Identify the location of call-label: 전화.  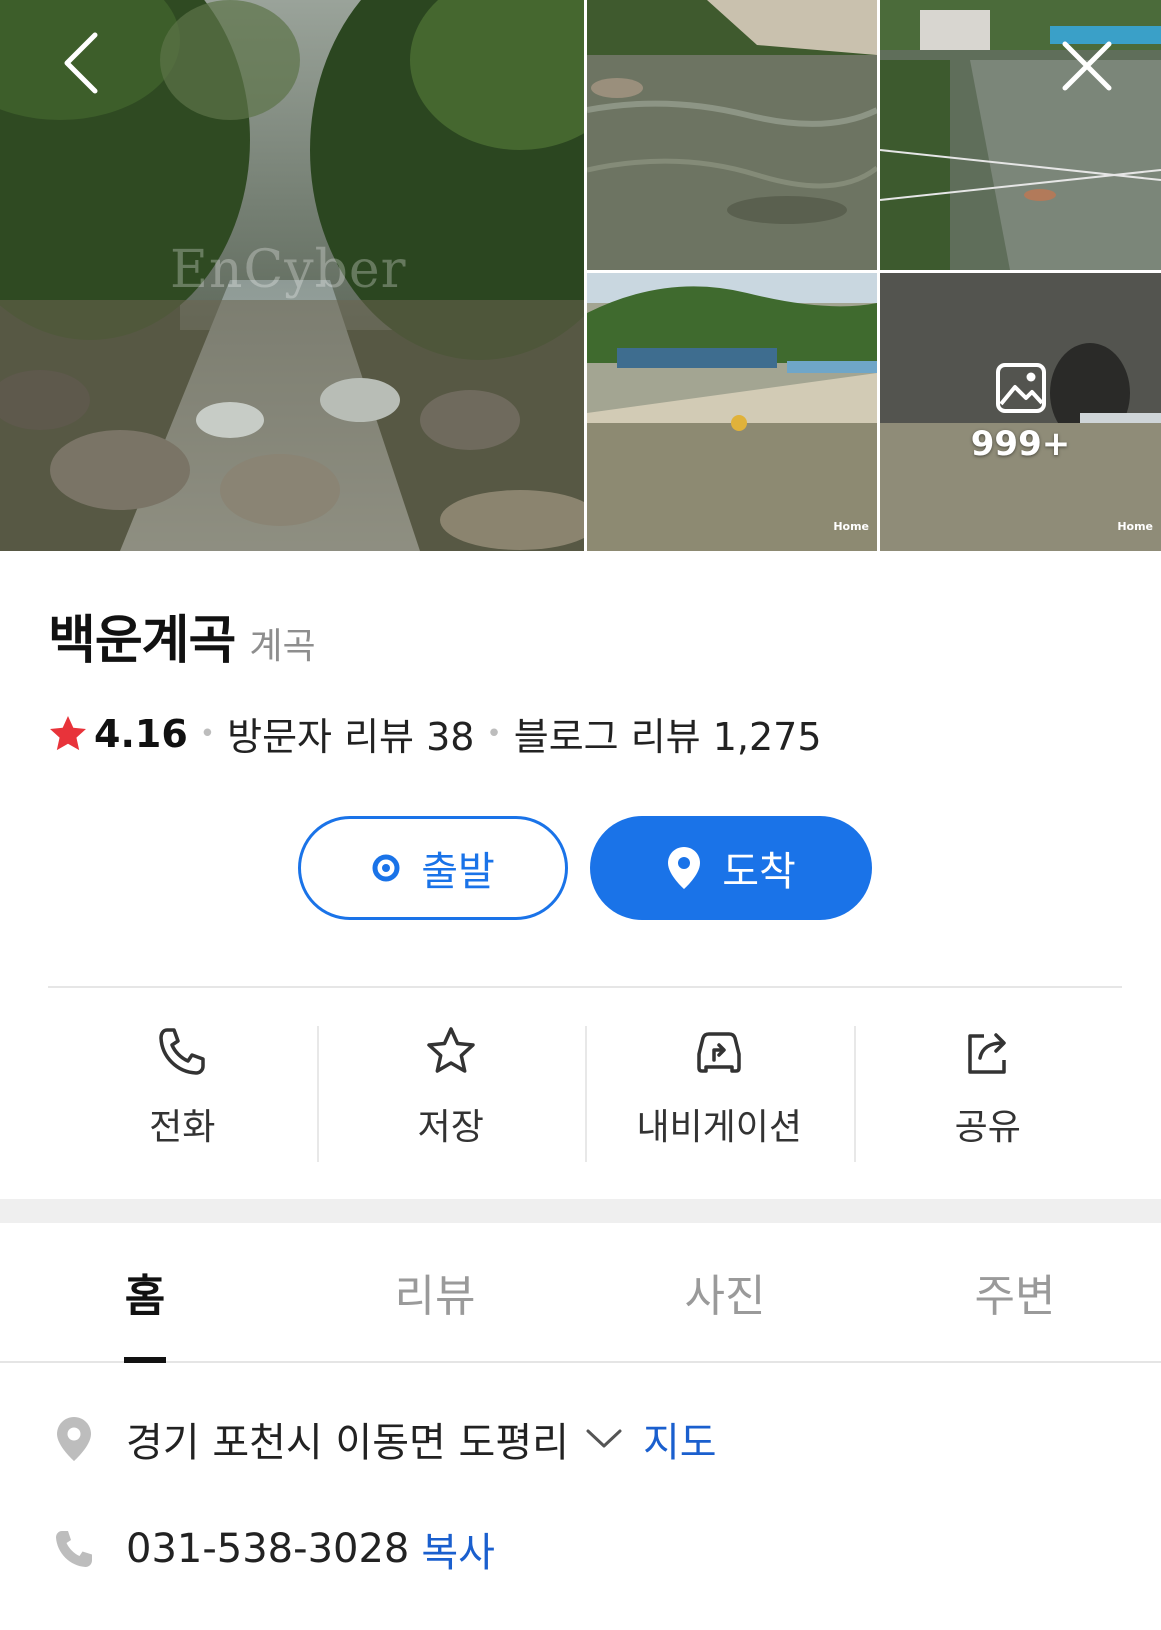
(182, 1127).